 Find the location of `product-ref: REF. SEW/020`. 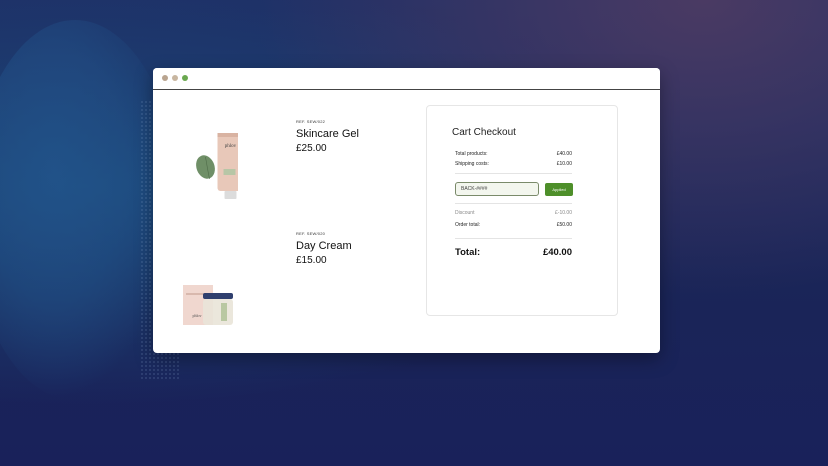

product-ref: REF. SEW/020 is located at coordinates (311, 233).